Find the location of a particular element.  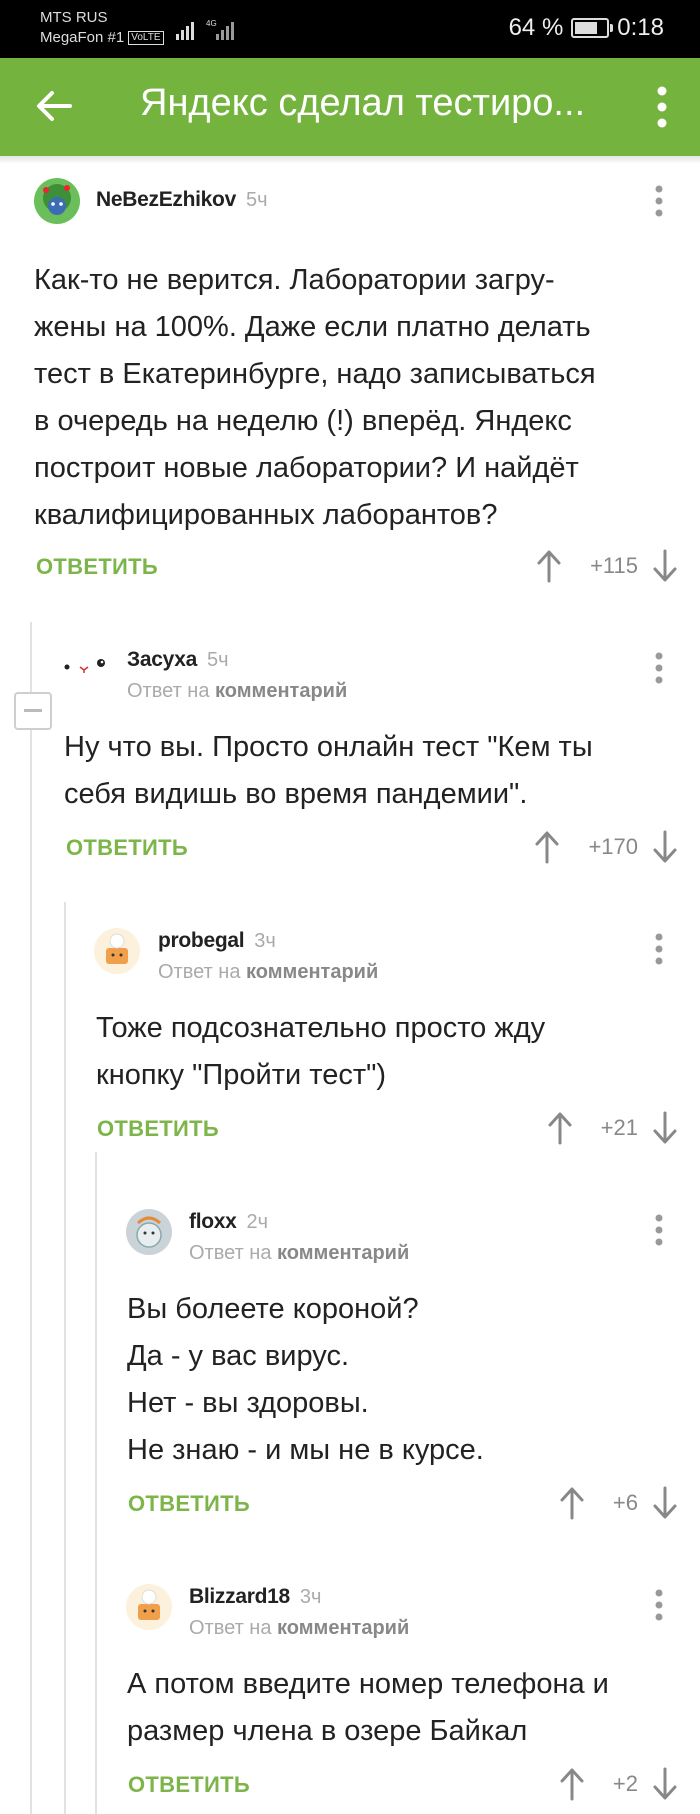

comment-header: Blizzard18 3ч Ответ на комментарий is located at coordinates (299, 1612).